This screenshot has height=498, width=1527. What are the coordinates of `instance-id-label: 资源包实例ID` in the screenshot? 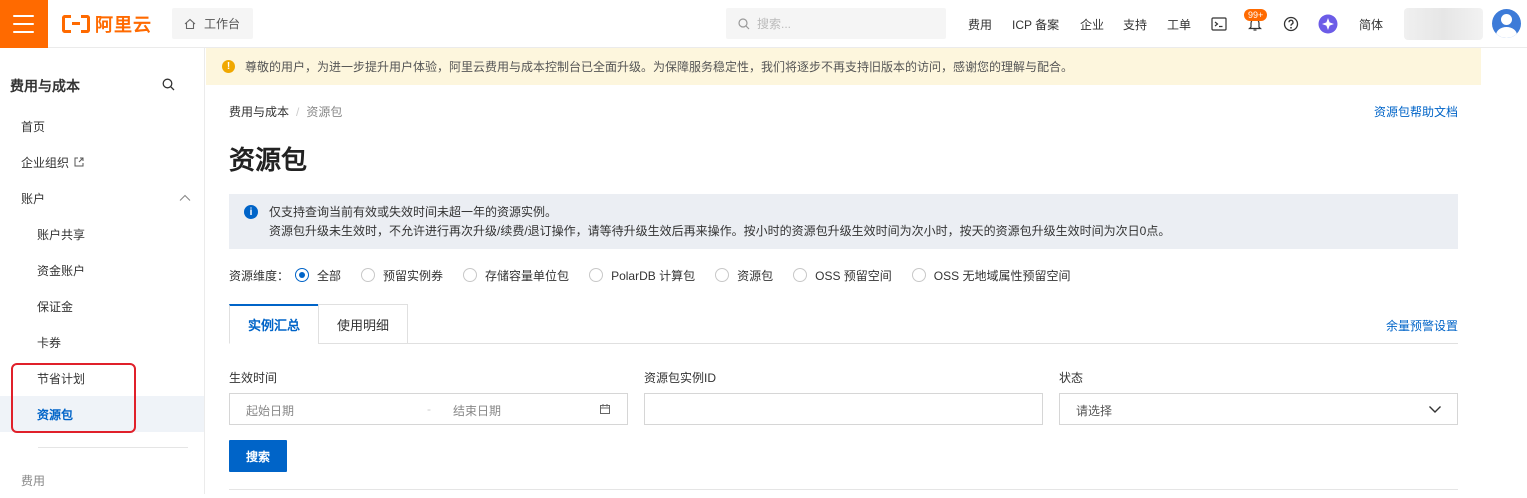 It's located at (680, 378).